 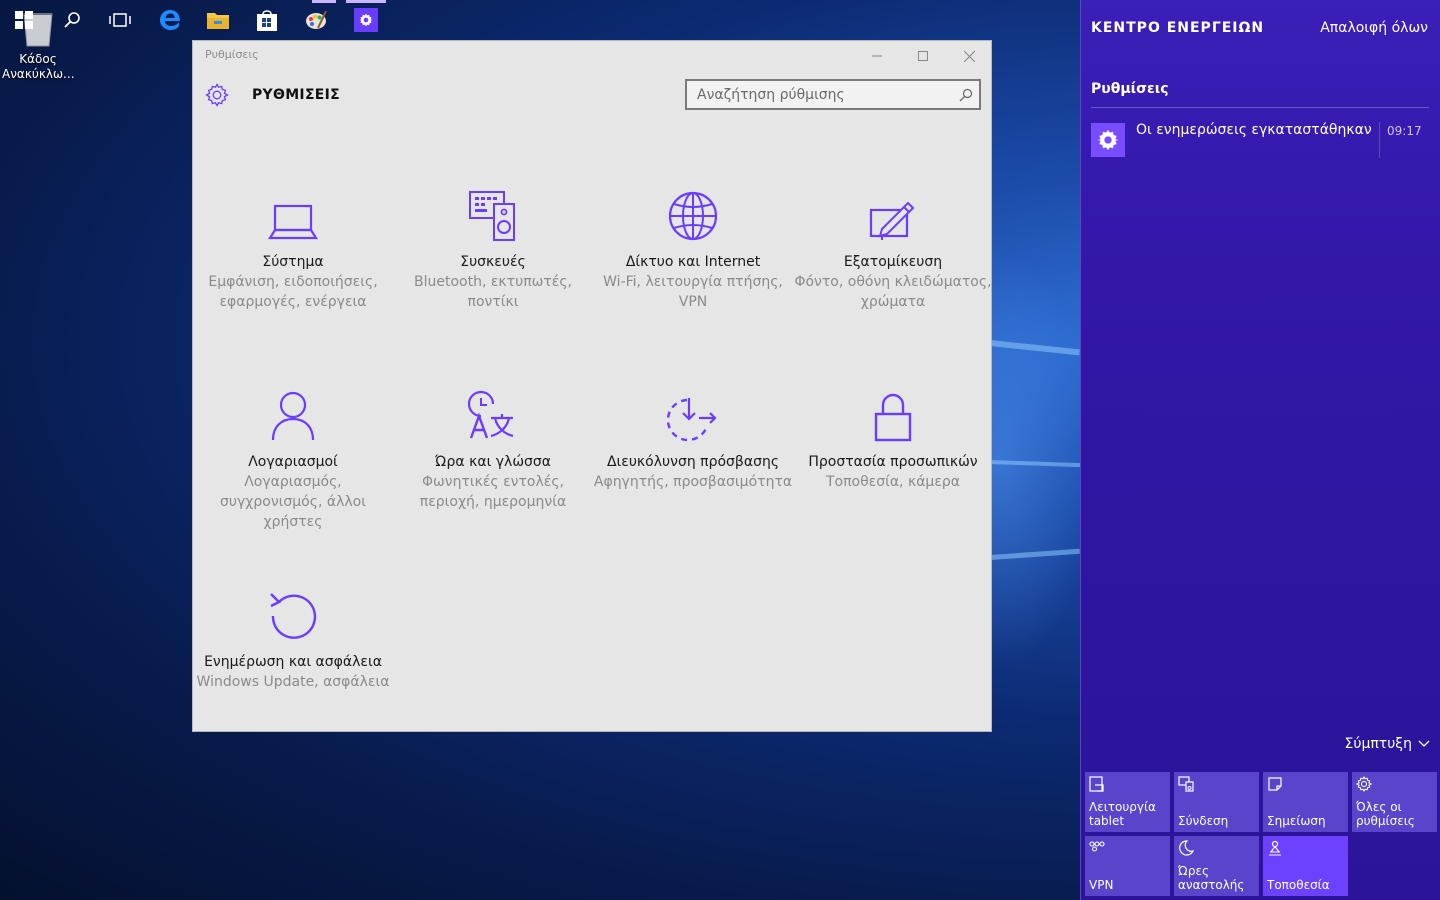 I want to click on location-icon, so click(x=1275, y=848).